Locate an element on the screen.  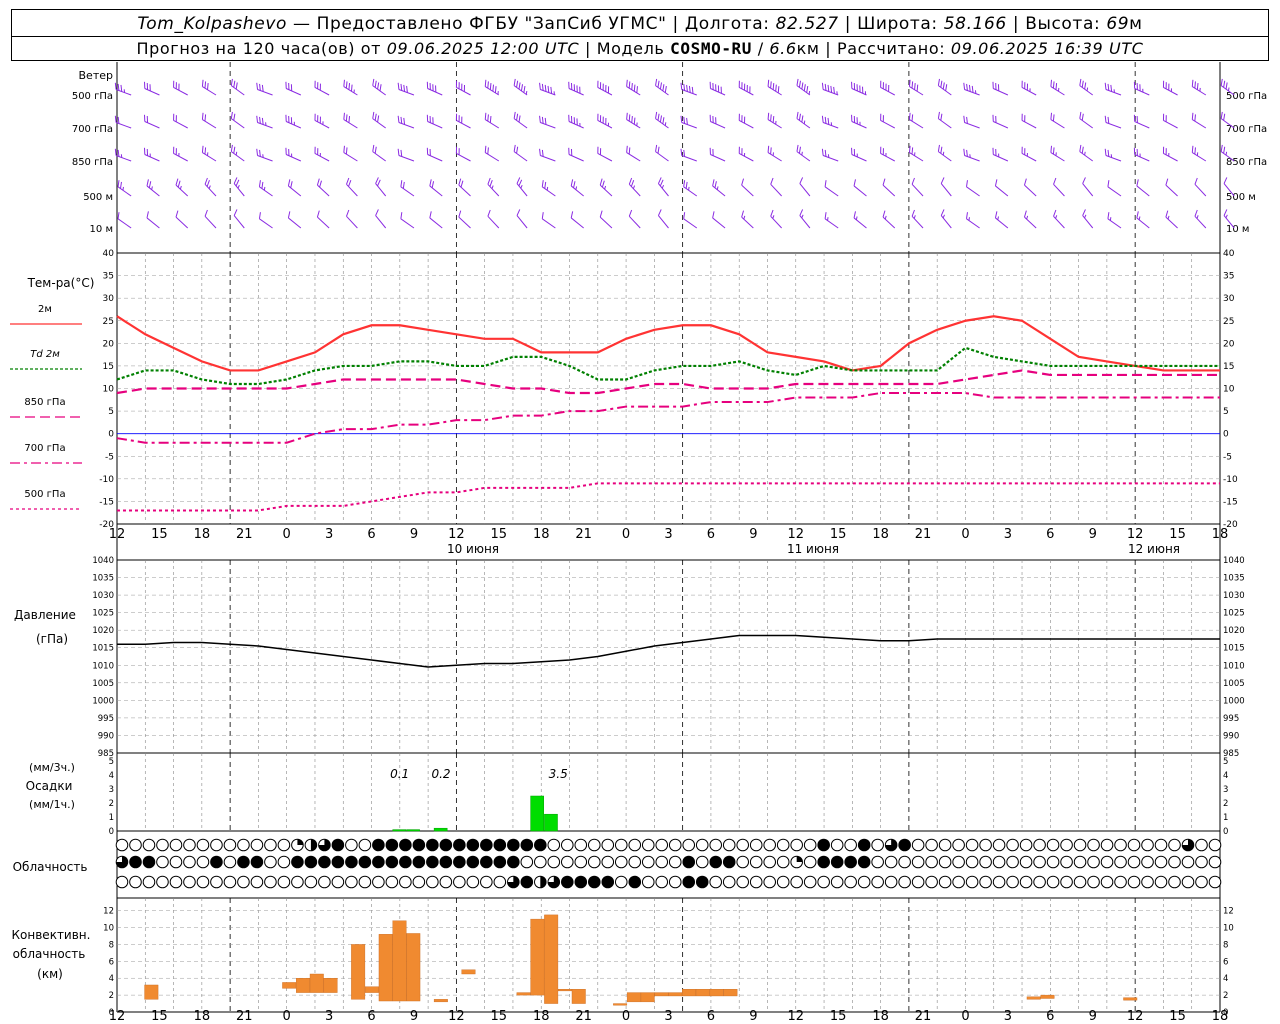
x-tick-label: 18 is located at coordinates (880, 534).